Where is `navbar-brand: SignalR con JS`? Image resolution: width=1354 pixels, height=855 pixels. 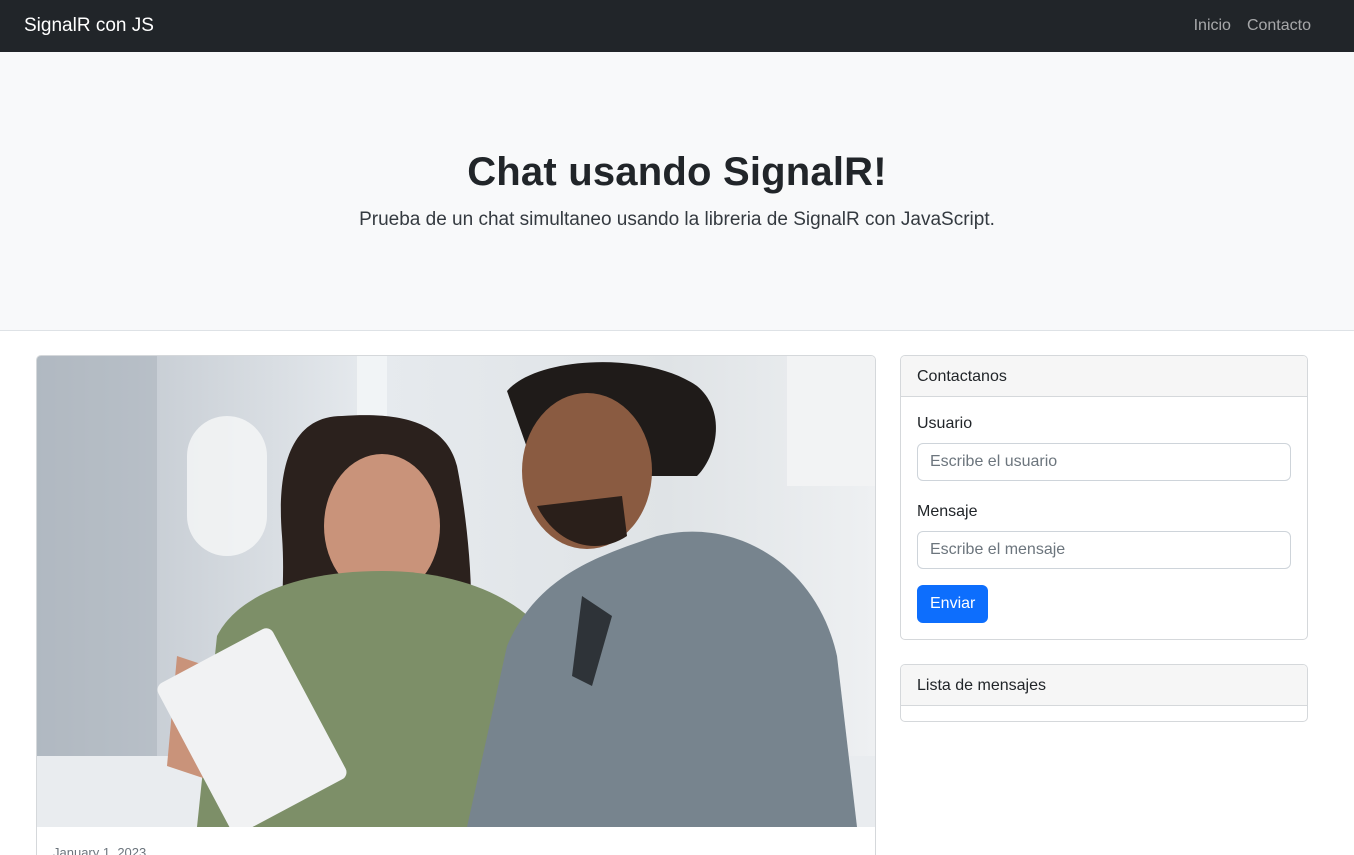
navbar-brand: SignalR con JS is located at coordinates (89, 26).